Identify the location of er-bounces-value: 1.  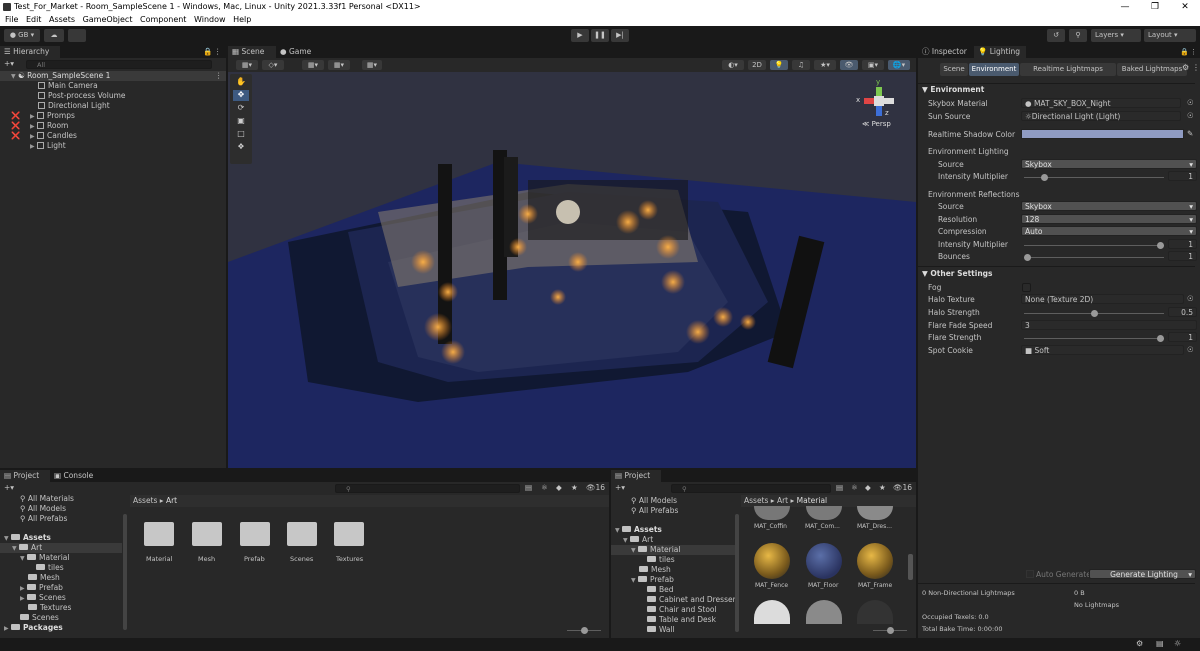
(1182, 256).